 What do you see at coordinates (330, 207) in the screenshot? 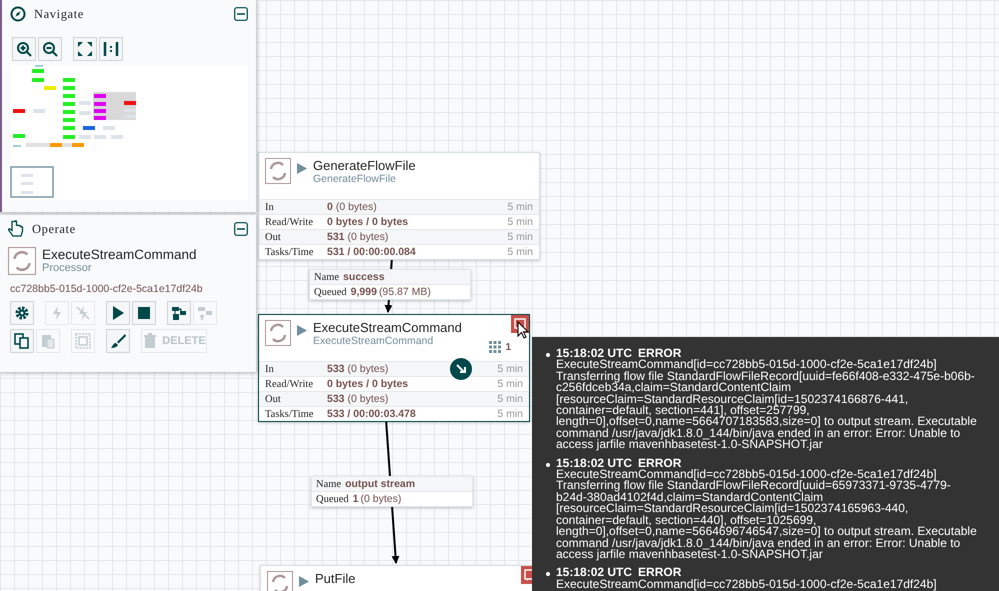
I see `stat-value: 0` at bounding box center [330, 207].